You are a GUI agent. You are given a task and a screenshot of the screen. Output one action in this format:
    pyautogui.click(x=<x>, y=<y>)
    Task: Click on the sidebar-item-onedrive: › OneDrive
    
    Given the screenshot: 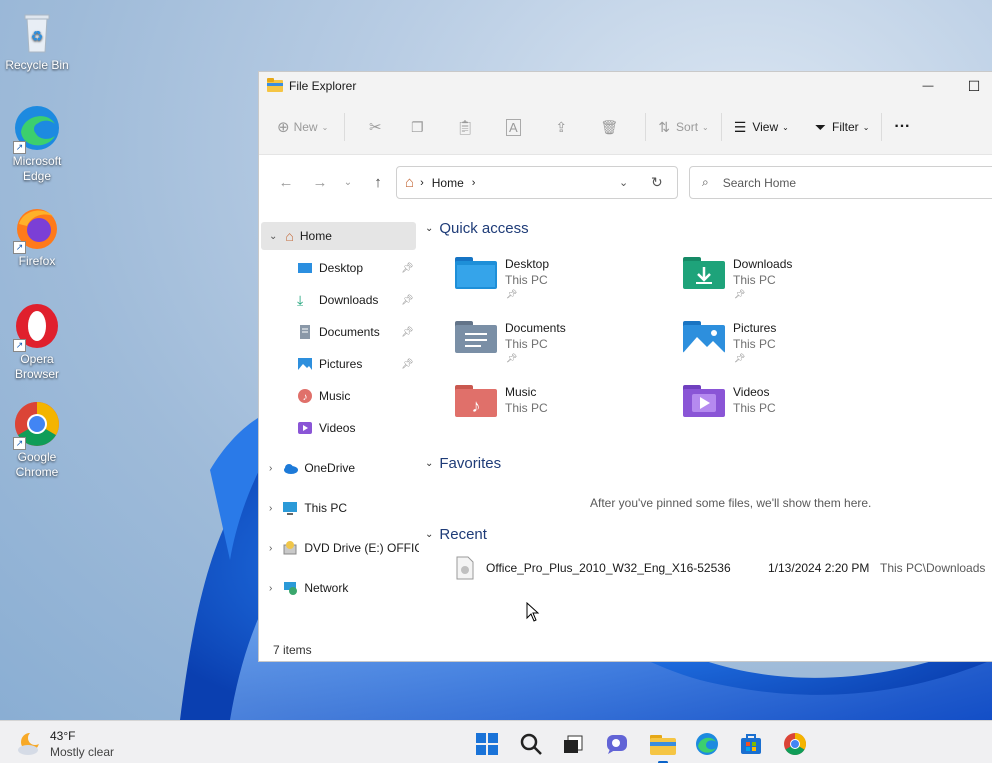 What is the action you would take?
    pyautogui.click(x=312, y=468)
    